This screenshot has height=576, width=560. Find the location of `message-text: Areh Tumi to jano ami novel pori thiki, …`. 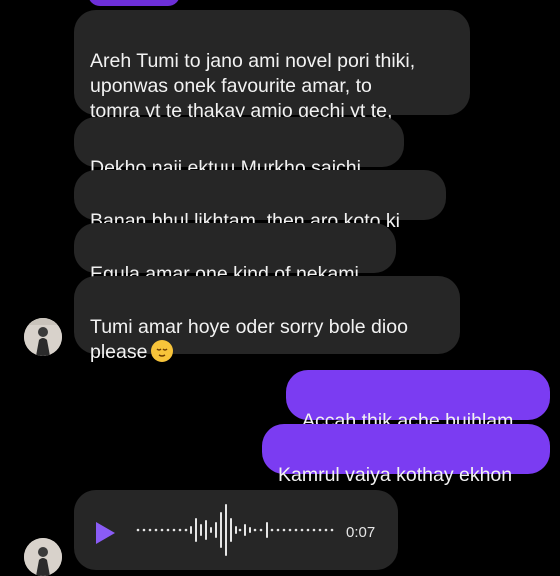

message-text: Areh Tumi to jano ami novel pori thiki, … is located at coordinates (253, 86).